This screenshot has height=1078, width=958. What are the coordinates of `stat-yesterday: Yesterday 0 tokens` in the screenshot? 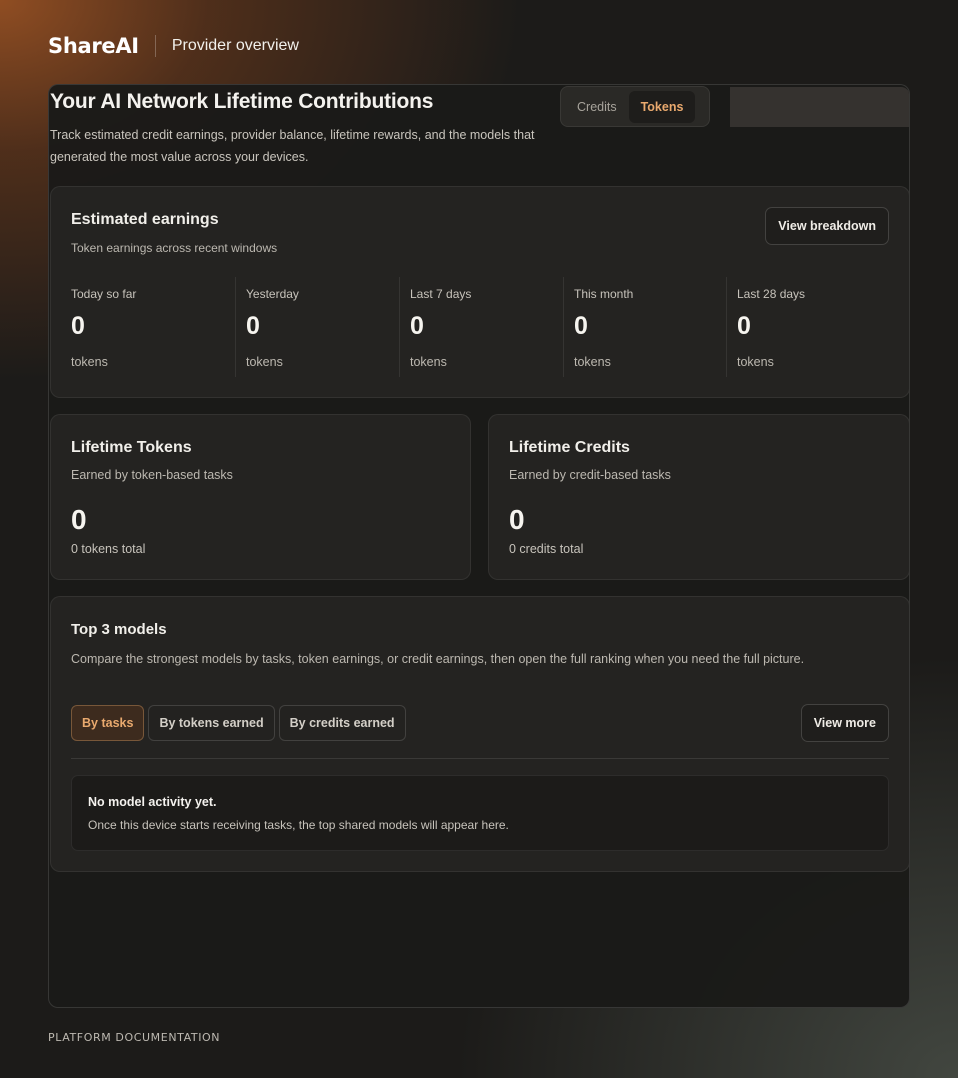 It's located at (317, 327).